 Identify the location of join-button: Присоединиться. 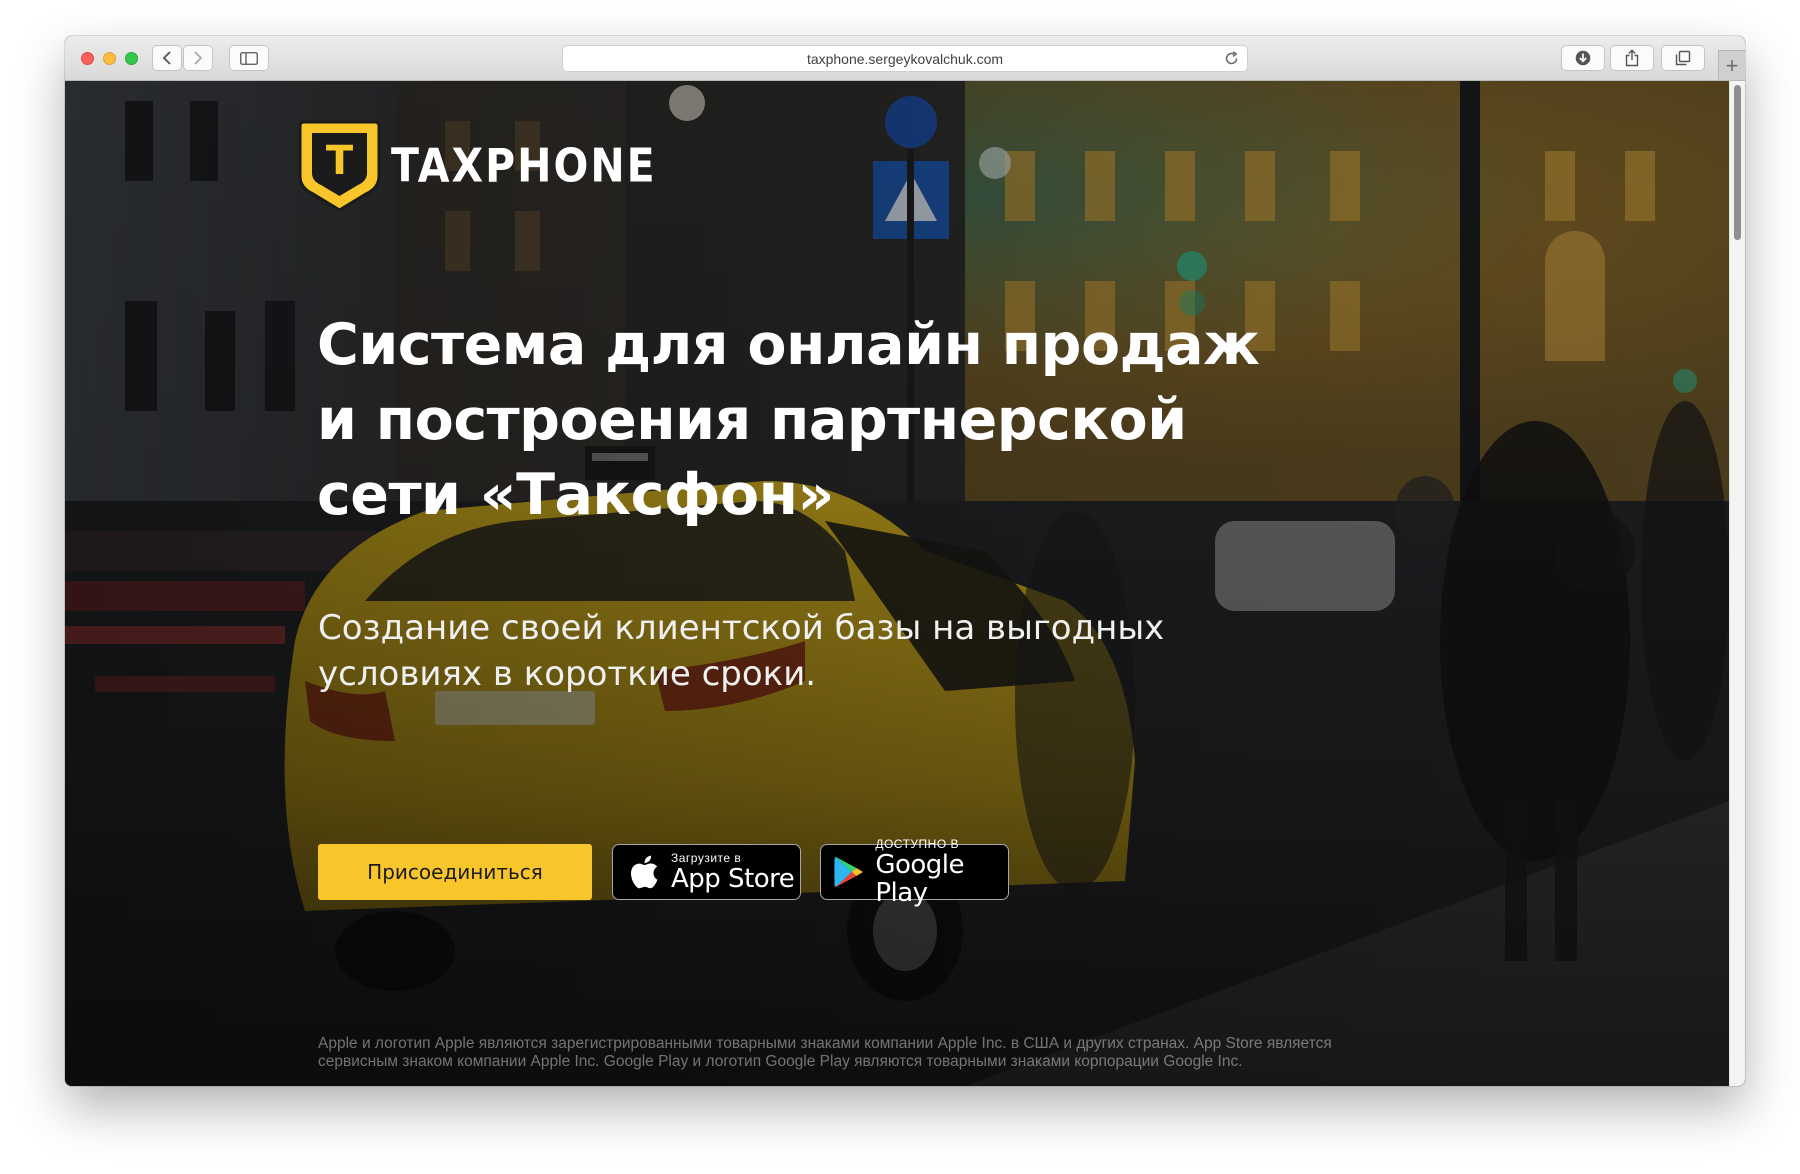
(455, 872).